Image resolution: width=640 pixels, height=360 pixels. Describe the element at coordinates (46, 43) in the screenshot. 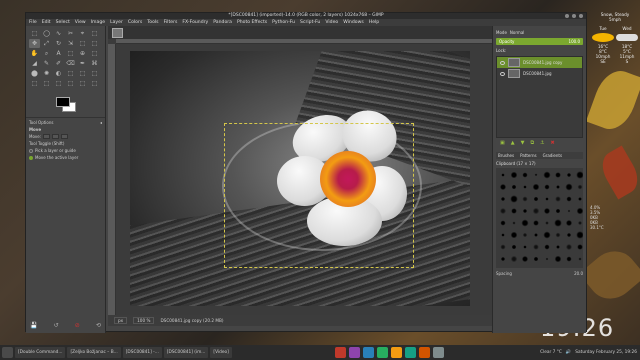

I see `tool-icon: ⤢` at that location.